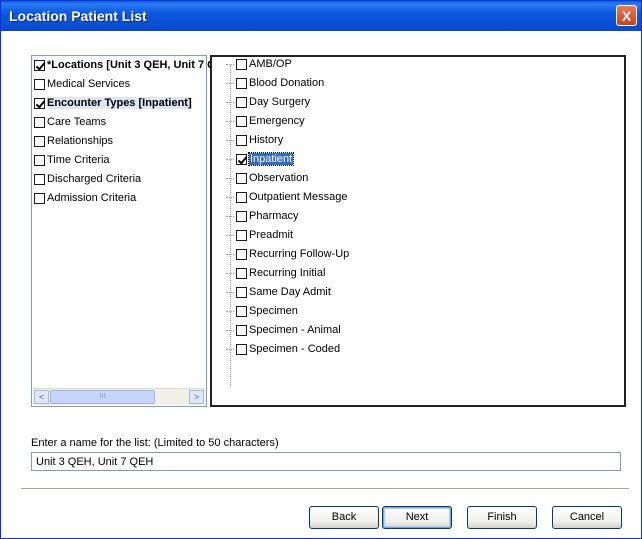 This screenshot has width=642, height=539. I want to click on tree-item-blood-donation: Blood Donation, so click(275, 86).